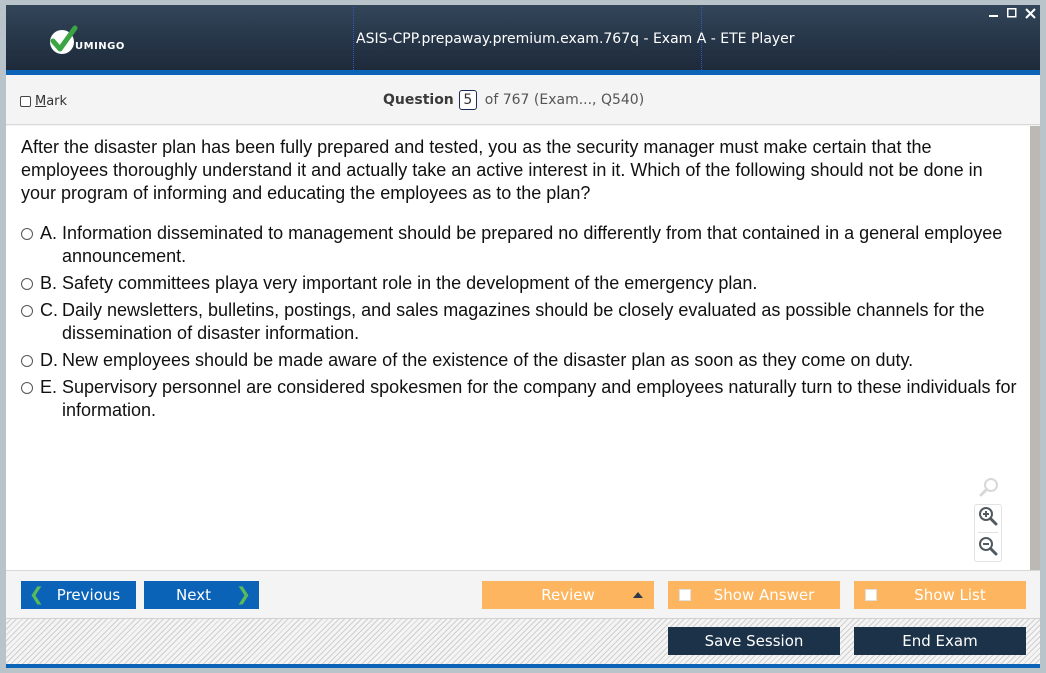 The height and width of the screenshot is (673, 1046). Describe the element at coordinates (64, 39) in the screenshot. I see `checkmark-logo-icon` at that location.